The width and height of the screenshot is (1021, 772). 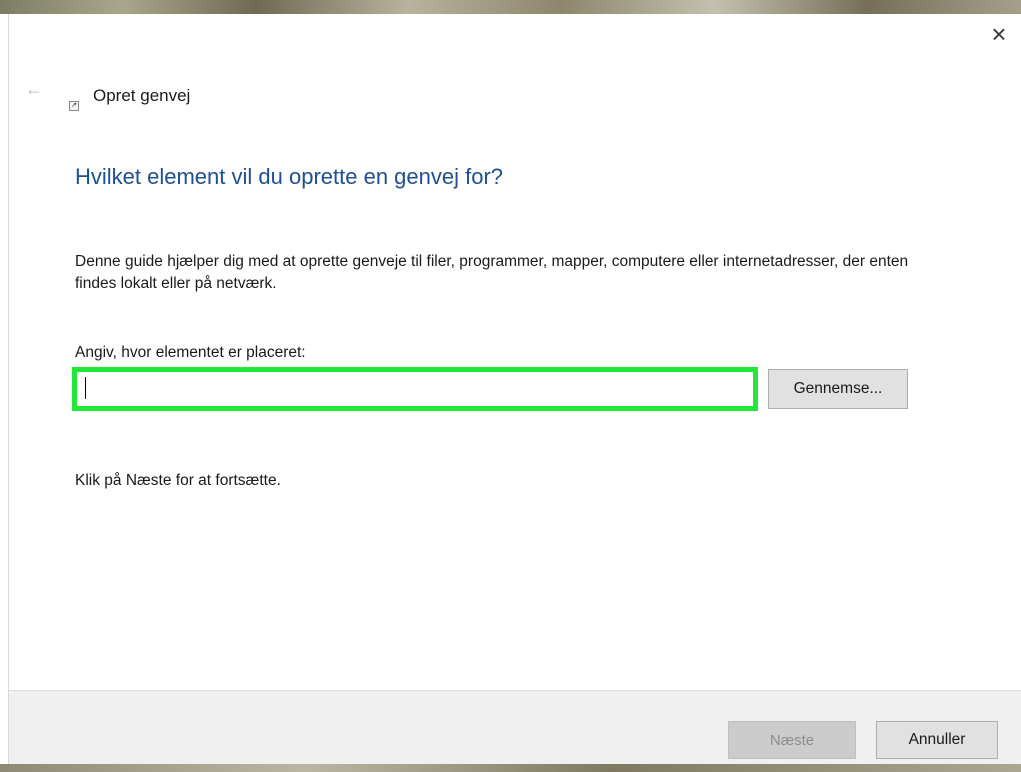 I want to click on shortcut-icon: ↗, so click(x=74, y=106).